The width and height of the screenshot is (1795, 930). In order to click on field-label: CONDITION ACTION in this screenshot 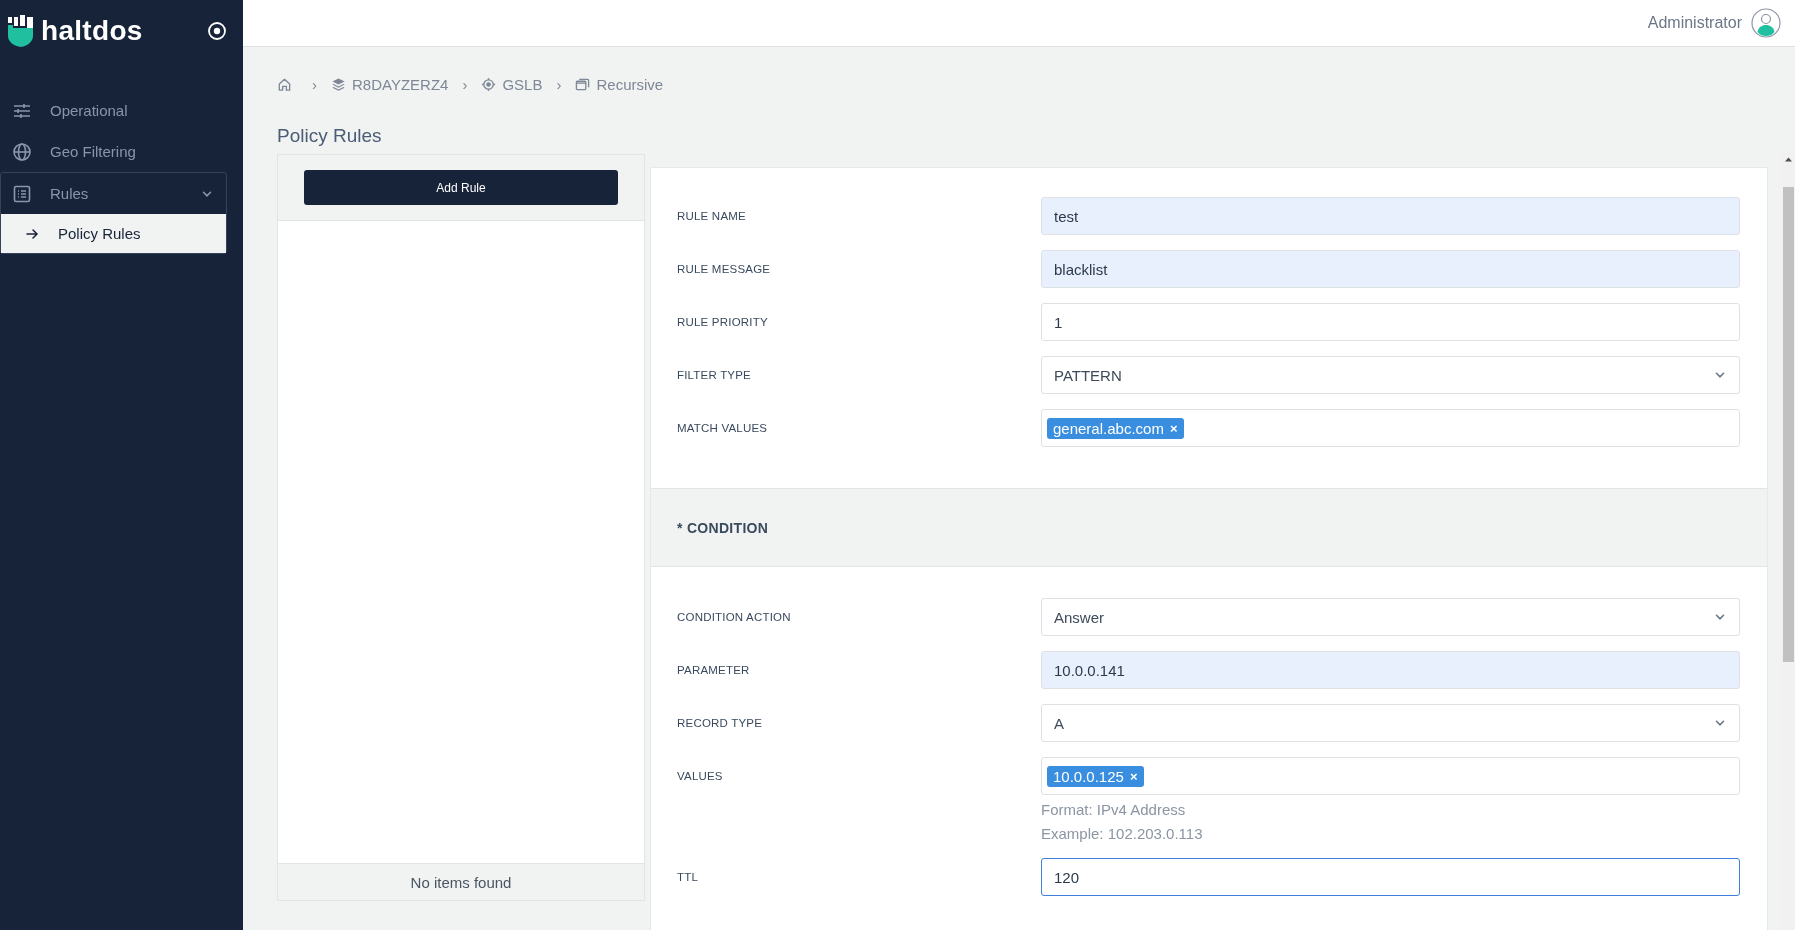, I will do `click(734, 617)`.